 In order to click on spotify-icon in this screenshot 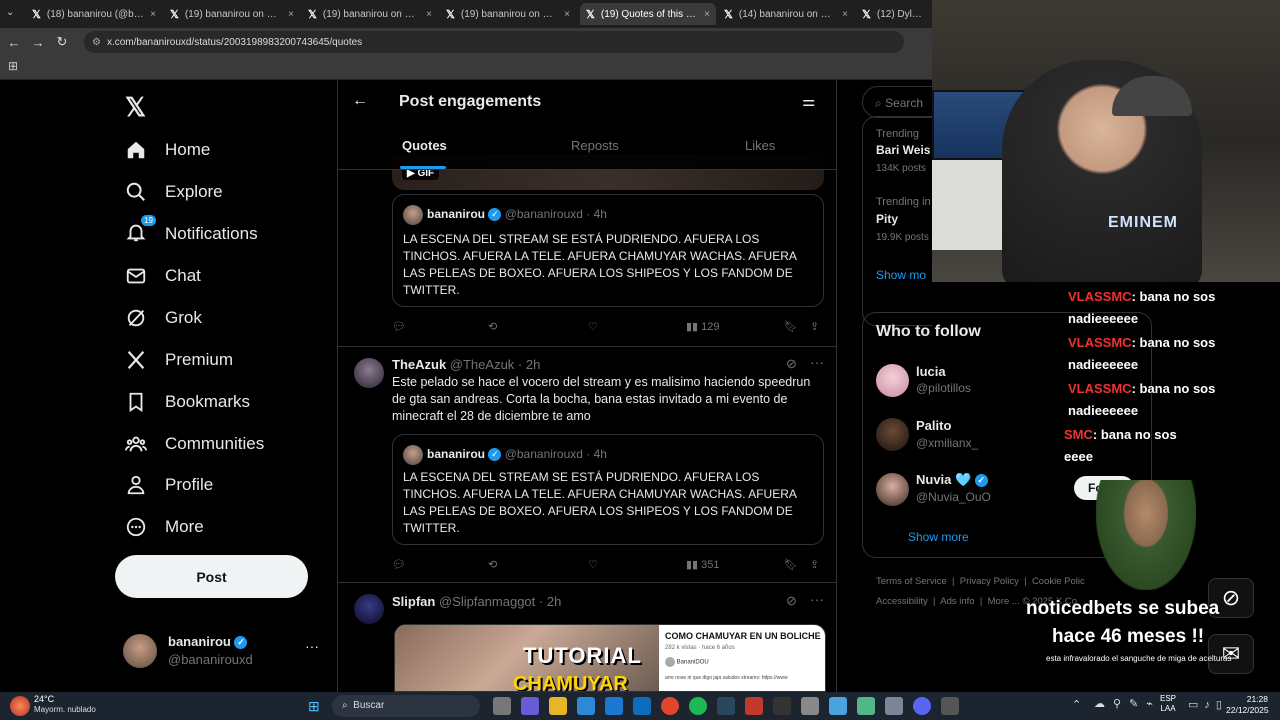, I will do `click(698, 706)`.